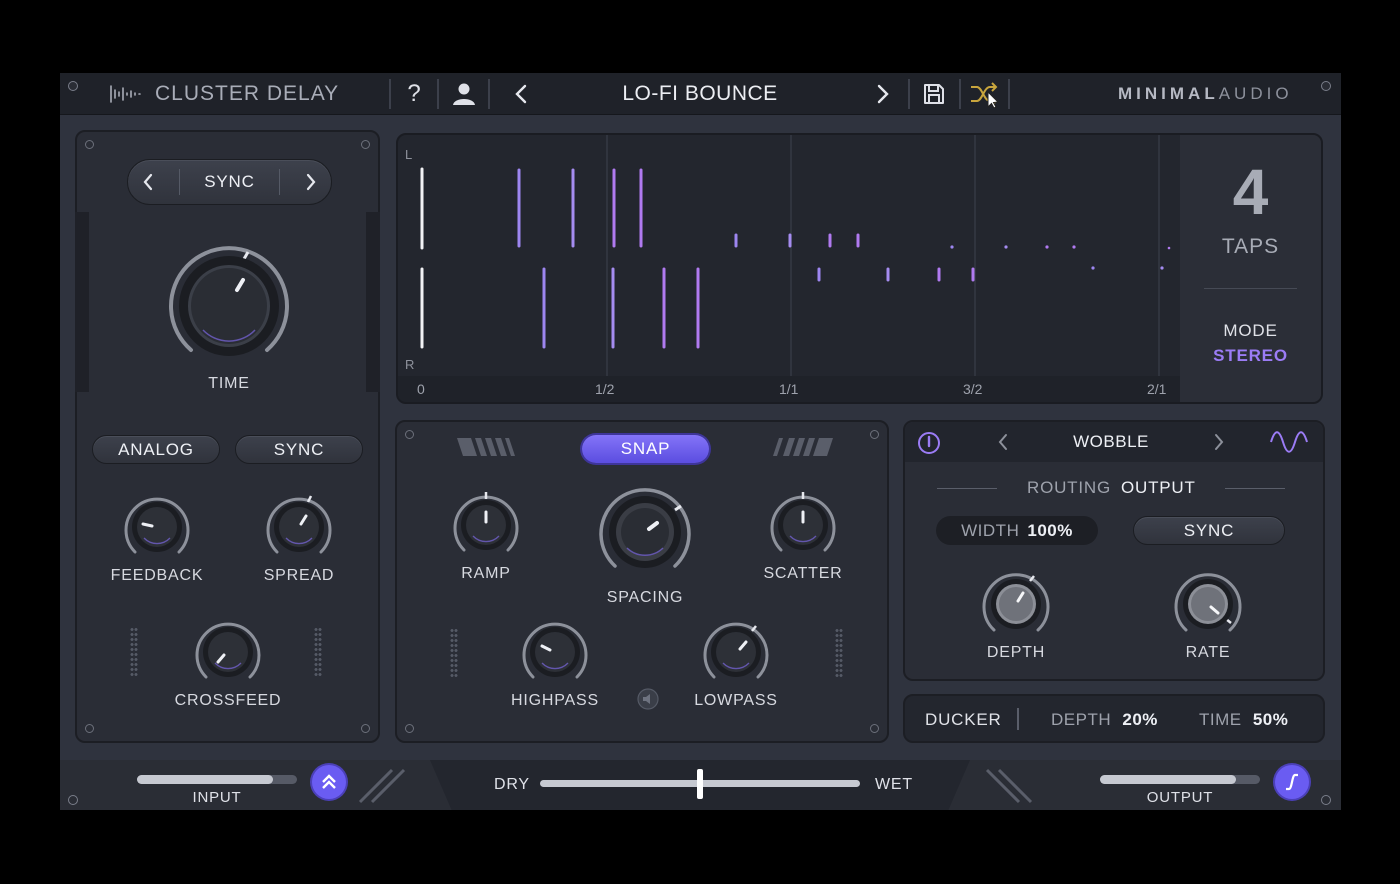  Describe the element at coordinates (512, 784) in the screenshot. I see `dry-label: DRY` at that location.